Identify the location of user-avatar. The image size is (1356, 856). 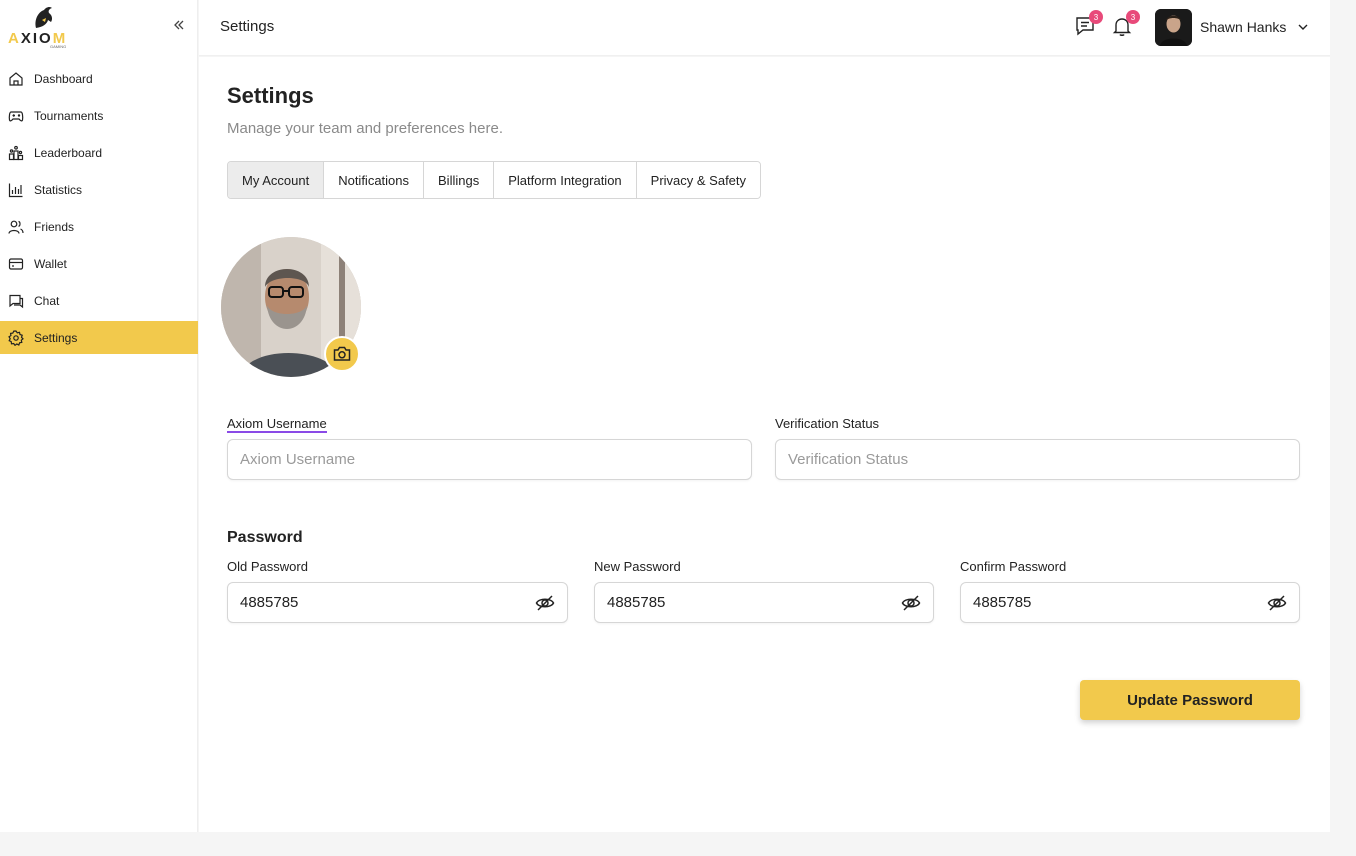
(1173, 27).